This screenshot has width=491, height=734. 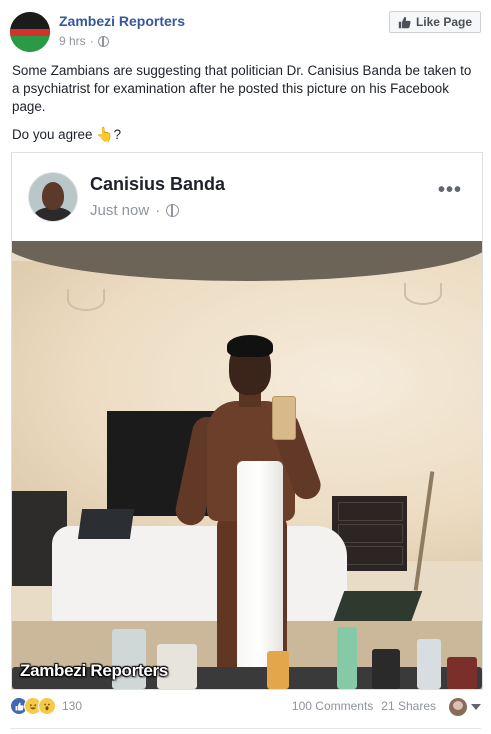 What do you see at coordinates (284, 418) in the screenshot?
I see `person-phone` at bounding box center [284, 418].